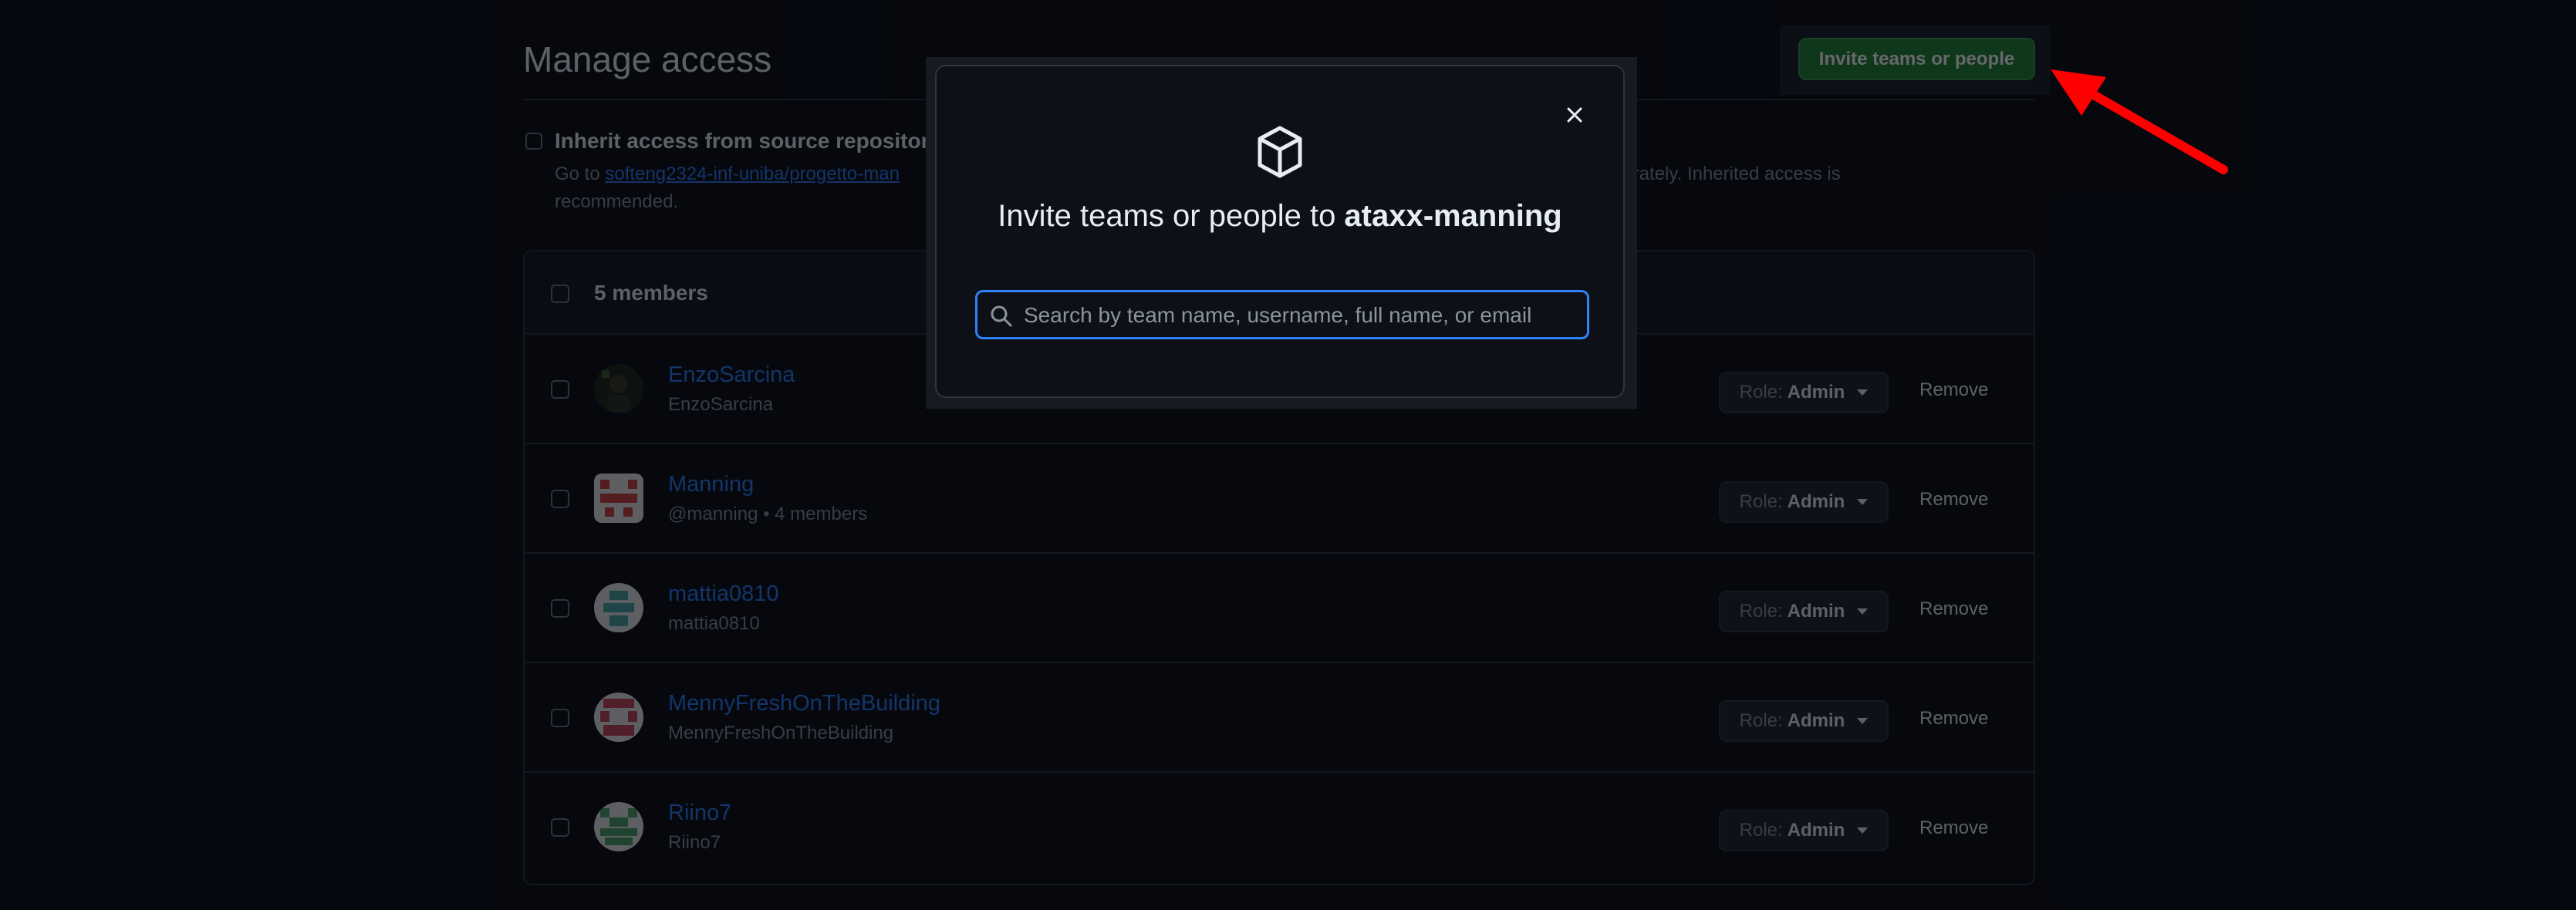  What do you see at coordinates (1302, 315) in the screenshot?
I see `invite-search-input` at bounding box center [1302, 315].